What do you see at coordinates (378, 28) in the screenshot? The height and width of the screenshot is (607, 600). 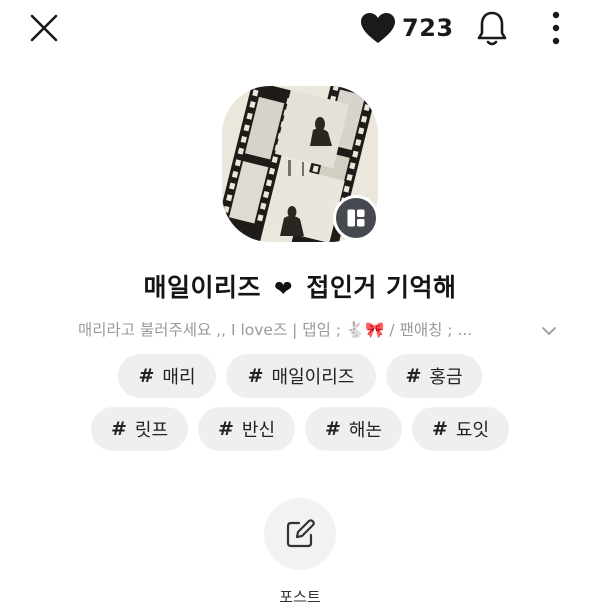 I see `heart-icon` at bounding box center [378, 28].